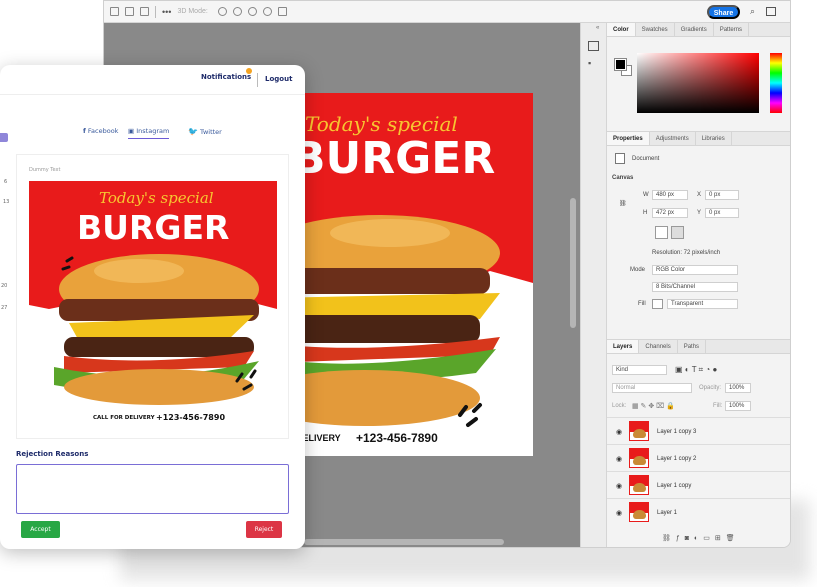  What do you see at coordinates (100, 131) in the screenshot?
I see `tab-facebook: f Facebook` at bounding box center [100, 131].